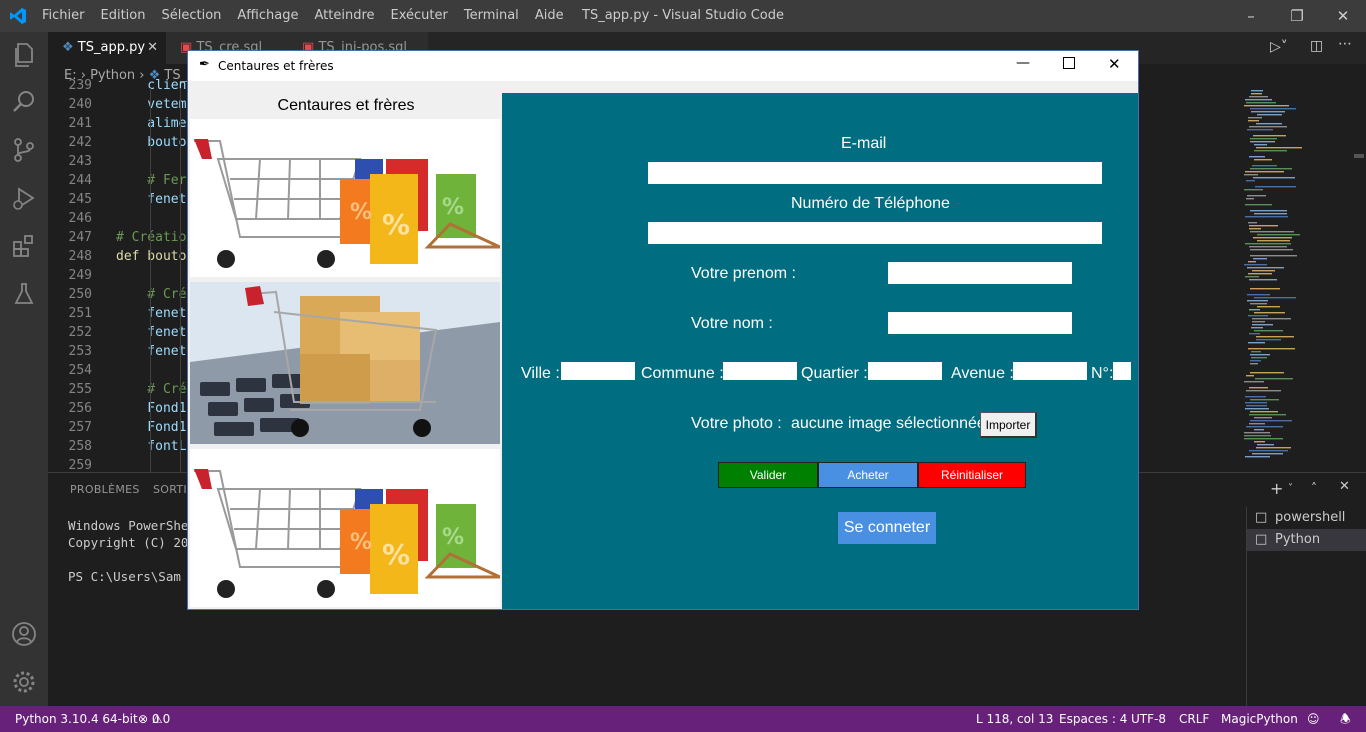  What do you see at coordinates (344, 16) in the screenshot?
I see `menu-atteindre: Atteindre` at bounding box center [344, 16].